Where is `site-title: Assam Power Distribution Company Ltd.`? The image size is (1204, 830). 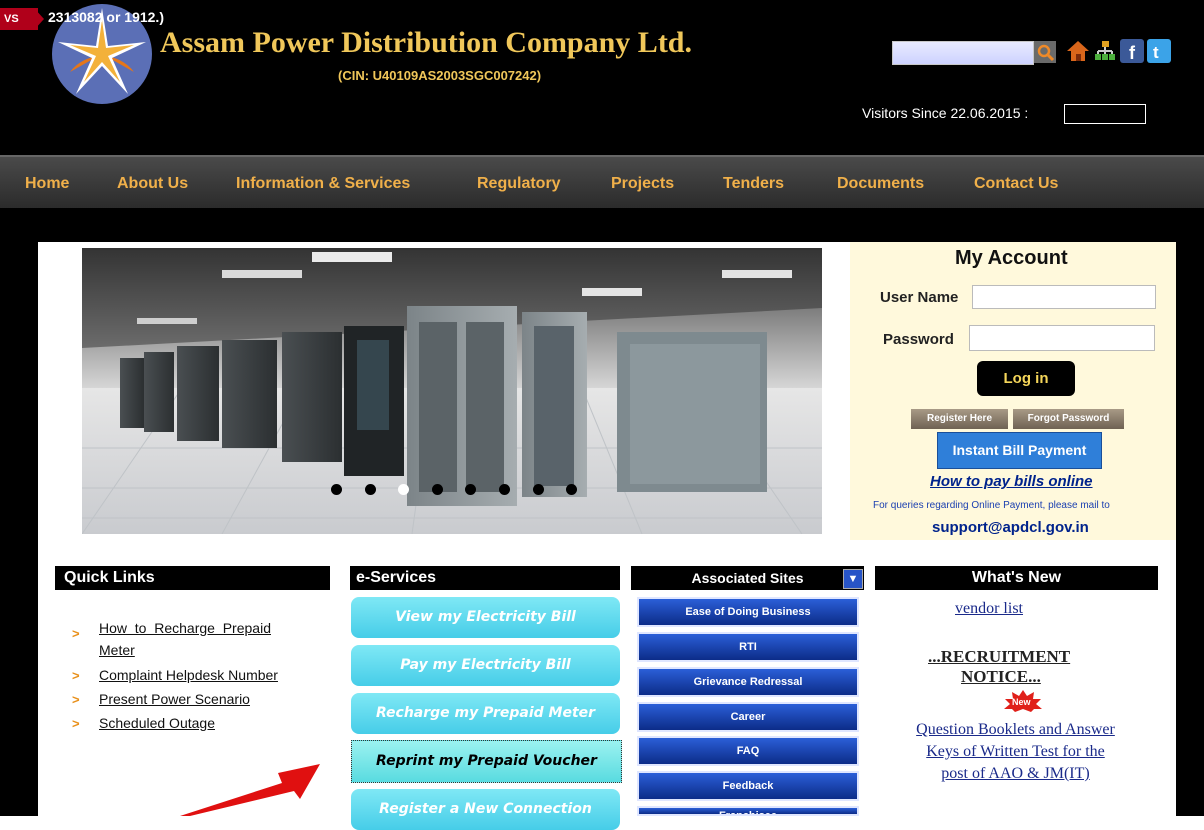 site-title: Assam Power Distribution Company Ltd. is located at coordinates (426, 42).